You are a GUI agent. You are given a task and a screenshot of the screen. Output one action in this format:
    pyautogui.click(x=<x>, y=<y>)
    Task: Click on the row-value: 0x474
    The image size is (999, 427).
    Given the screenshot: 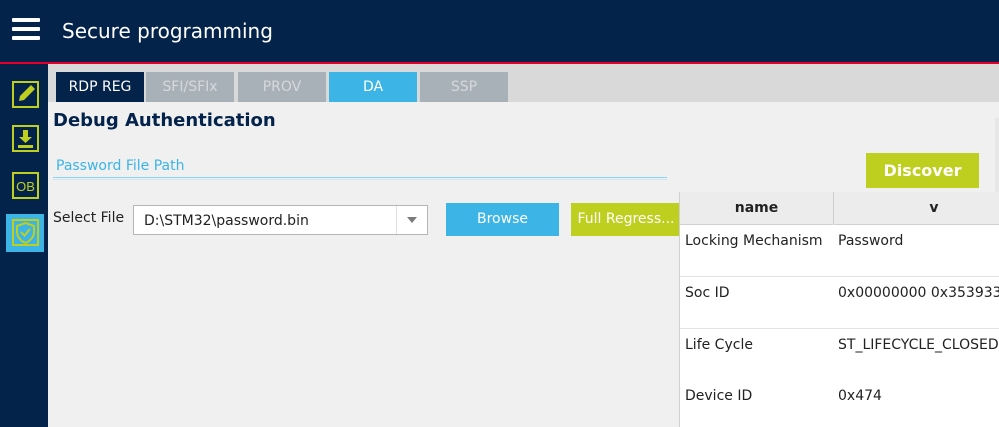 What is the action you would take?
    pyautogui.click(x=860, y=396)
    